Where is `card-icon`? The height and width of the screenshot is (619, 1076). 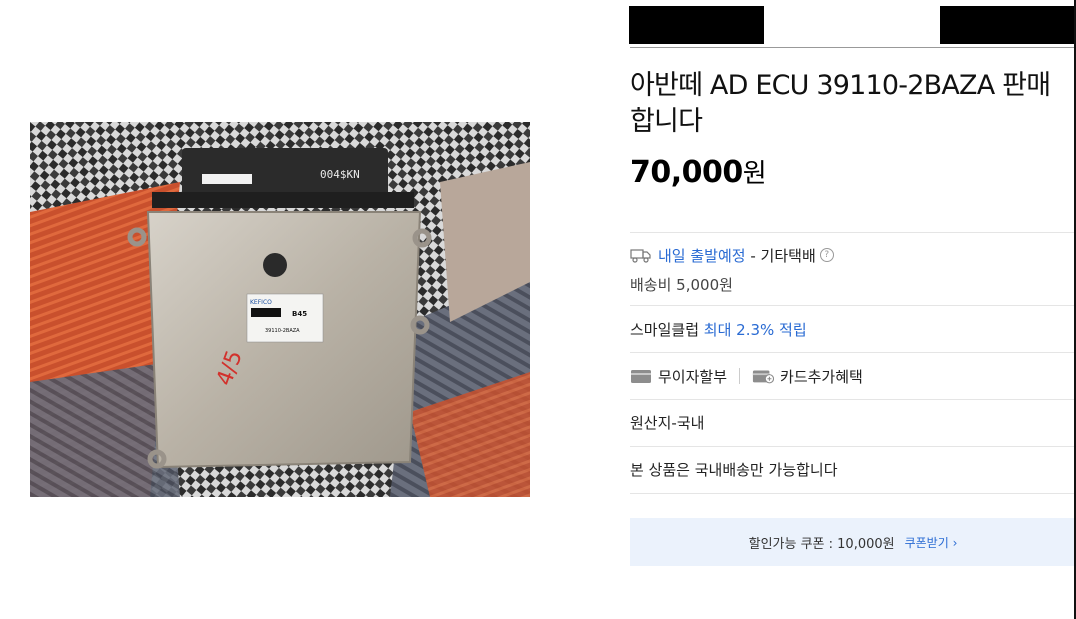 card-icon is located at coordinates (641, 376).